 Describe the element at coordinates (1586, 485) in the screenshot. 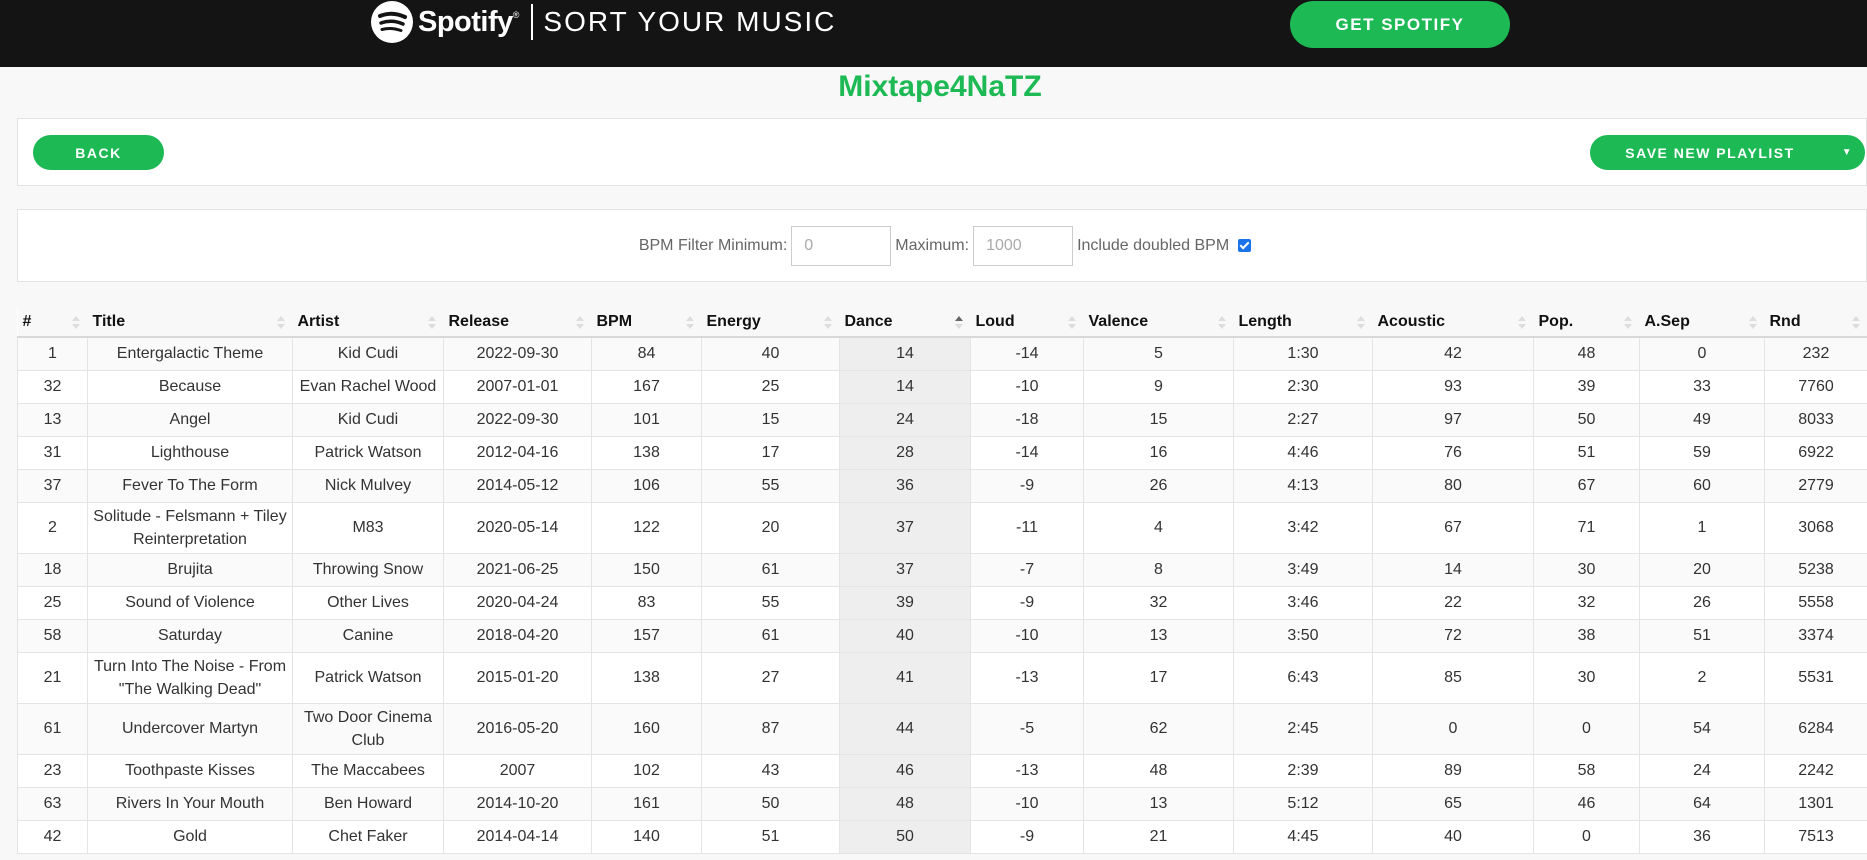

I see `table-cell: 67` at that location.